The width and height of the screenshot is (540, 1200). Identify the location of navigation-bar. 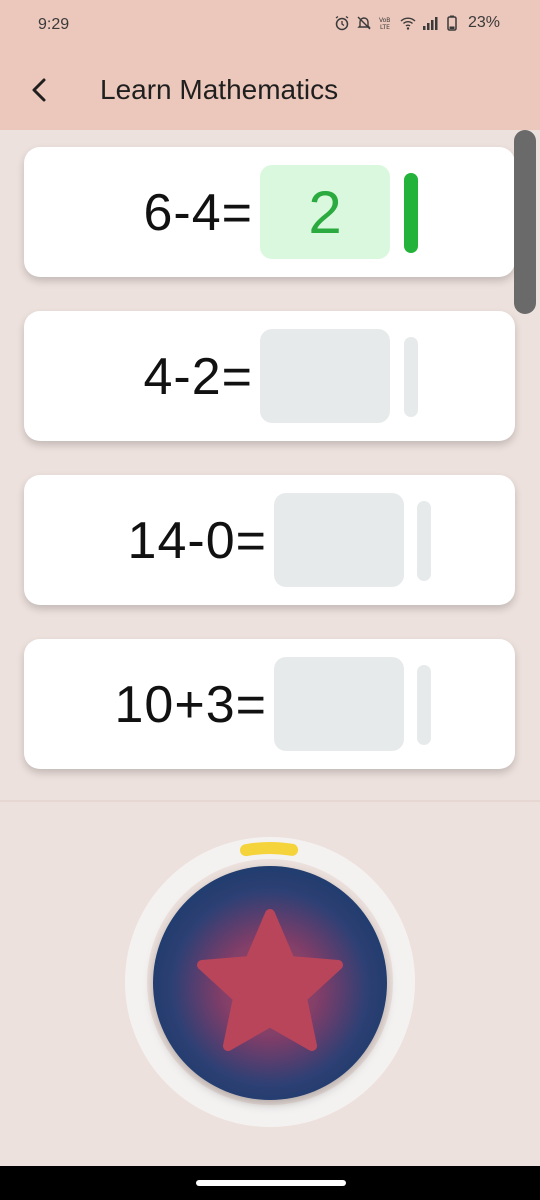
(270, 1183).